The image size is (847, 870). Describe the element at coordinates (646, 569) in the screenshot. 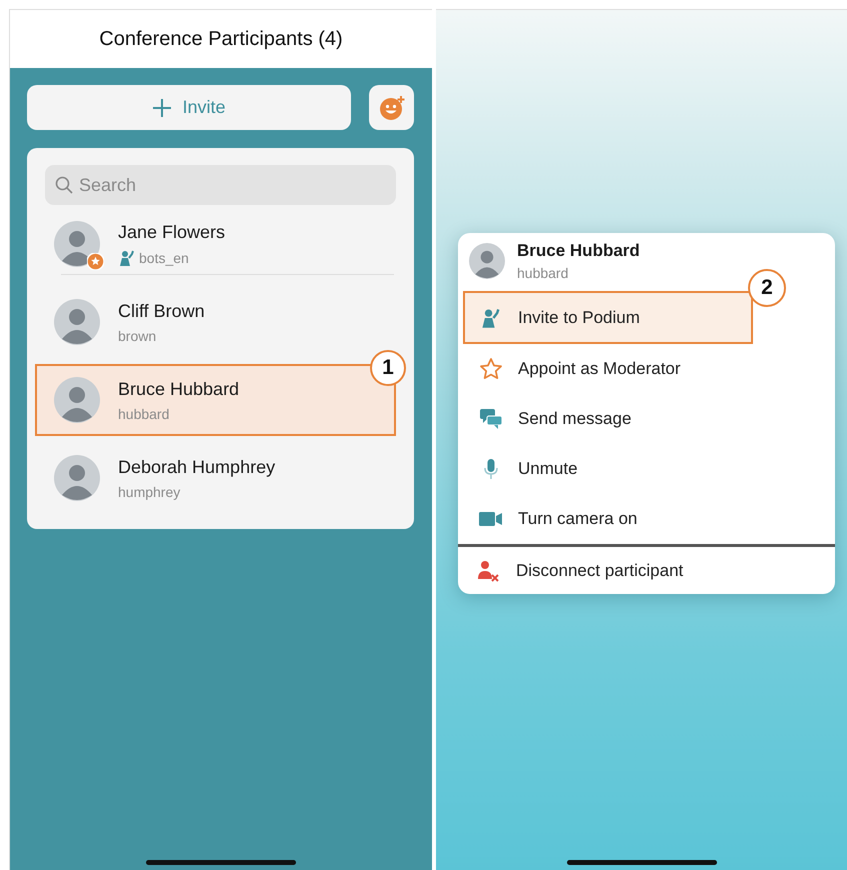

I see `menu-item: Disconnect participant` at that location.